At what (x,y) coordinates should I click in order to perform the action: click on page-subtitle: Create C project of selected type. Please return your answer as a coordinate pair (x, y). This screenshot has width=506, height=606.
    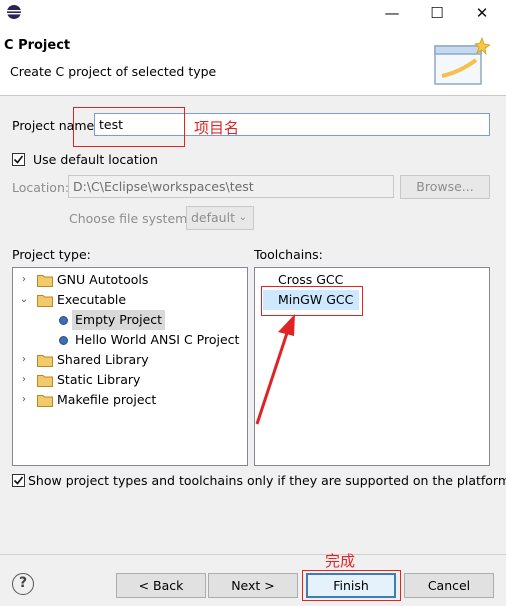
    Looking at the image, I should click on (113, 71).